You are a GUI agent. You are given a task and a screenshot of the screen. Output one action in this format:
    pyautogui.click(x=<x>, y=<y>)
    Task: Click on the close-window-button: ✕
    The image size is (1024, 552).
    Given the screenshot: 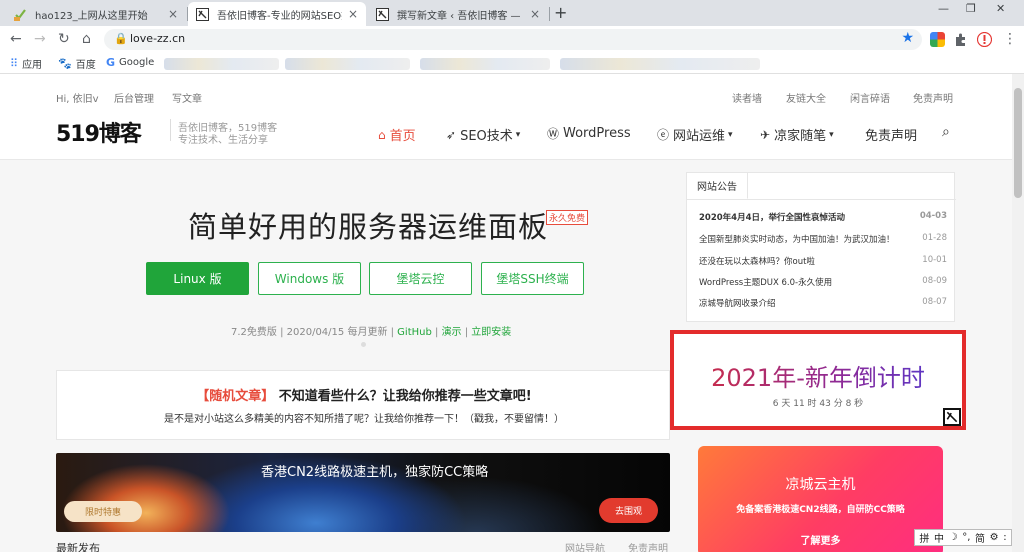 What is the action you would take?
    pyautogui.click(x=1000, y=8)
    